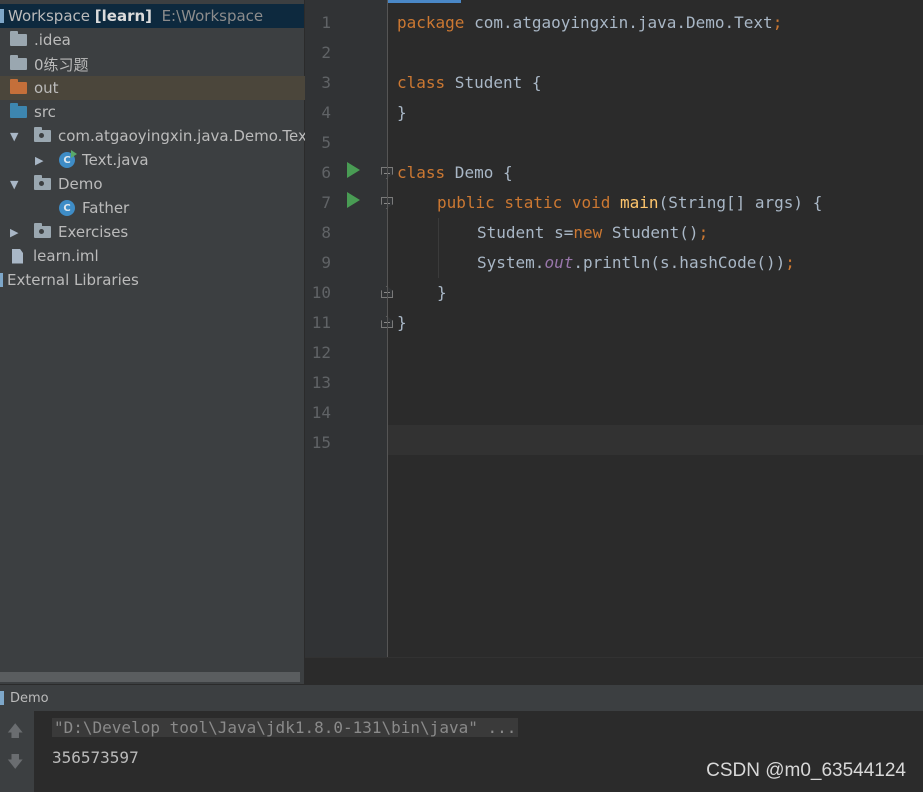 This screenshot has height=792, width=923. Describe the element at coordinates (157, 64) in the screenshot. I see `tree-item-exercises-cn: 0练习题` at that location.